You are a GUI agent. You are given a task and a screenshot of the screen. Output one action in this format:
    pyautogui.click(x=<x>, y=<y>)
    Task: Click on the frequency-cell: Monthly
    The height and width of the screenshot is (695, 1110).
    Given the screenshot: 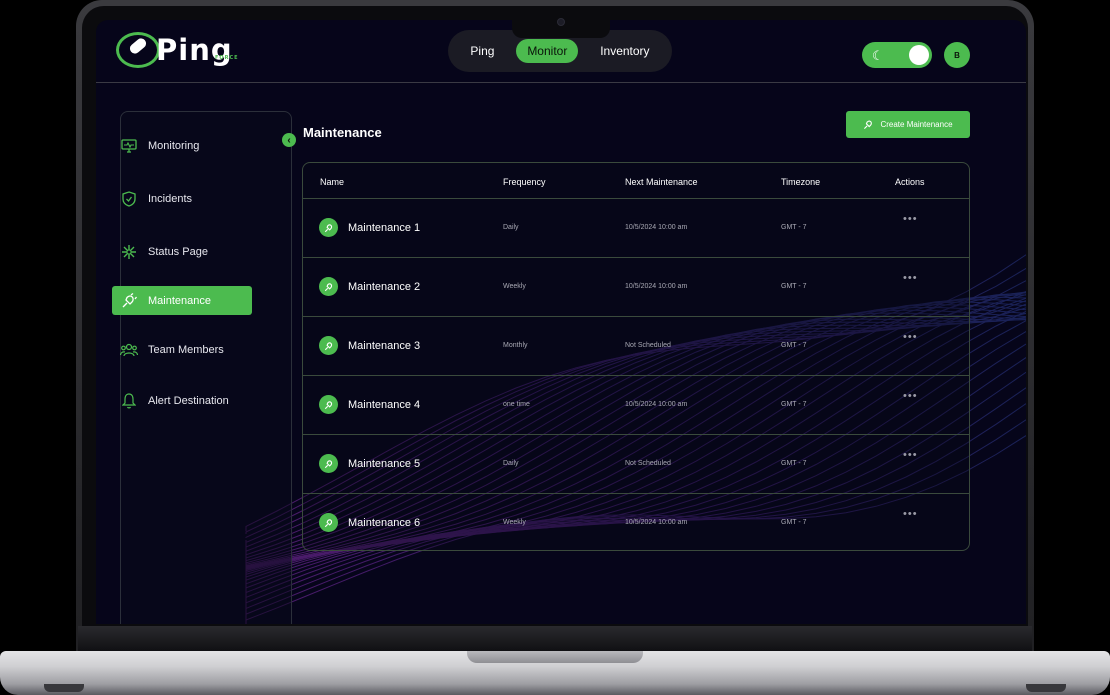 What is the action you would take?
    pyautogui.click(x=515, y=345)
    